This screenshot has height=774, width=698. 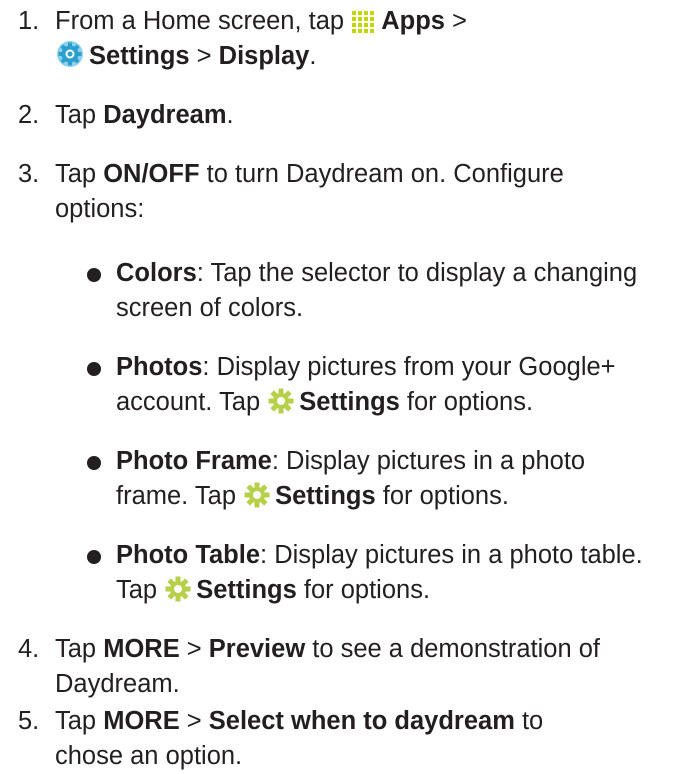 What do you see at coordinates (70, 54) in the screenshot?
I see `settings-app-icon` at bounding box center [70, 54].